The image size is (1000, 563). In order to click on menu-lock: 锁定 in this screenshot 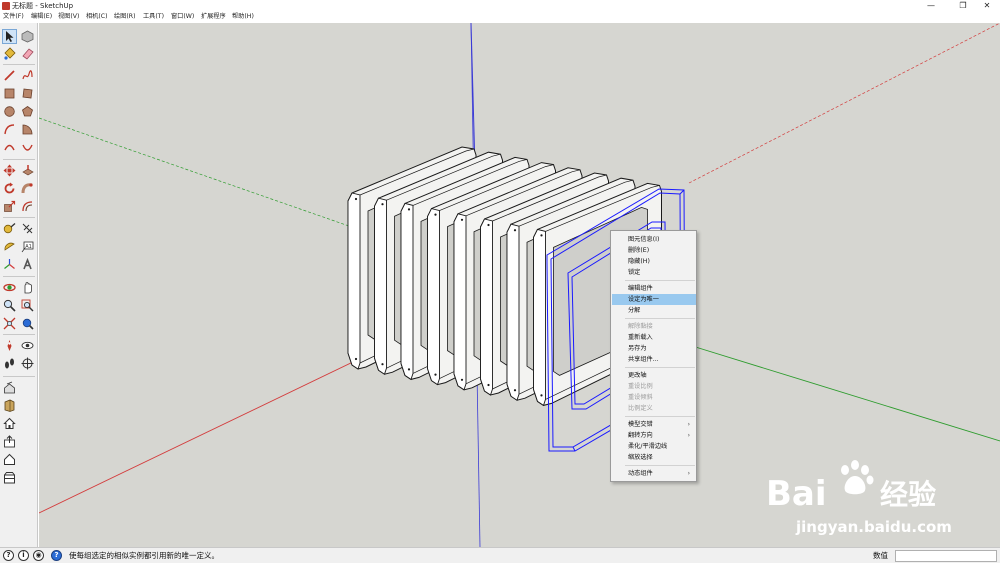, I will do `click(654, 272)`.